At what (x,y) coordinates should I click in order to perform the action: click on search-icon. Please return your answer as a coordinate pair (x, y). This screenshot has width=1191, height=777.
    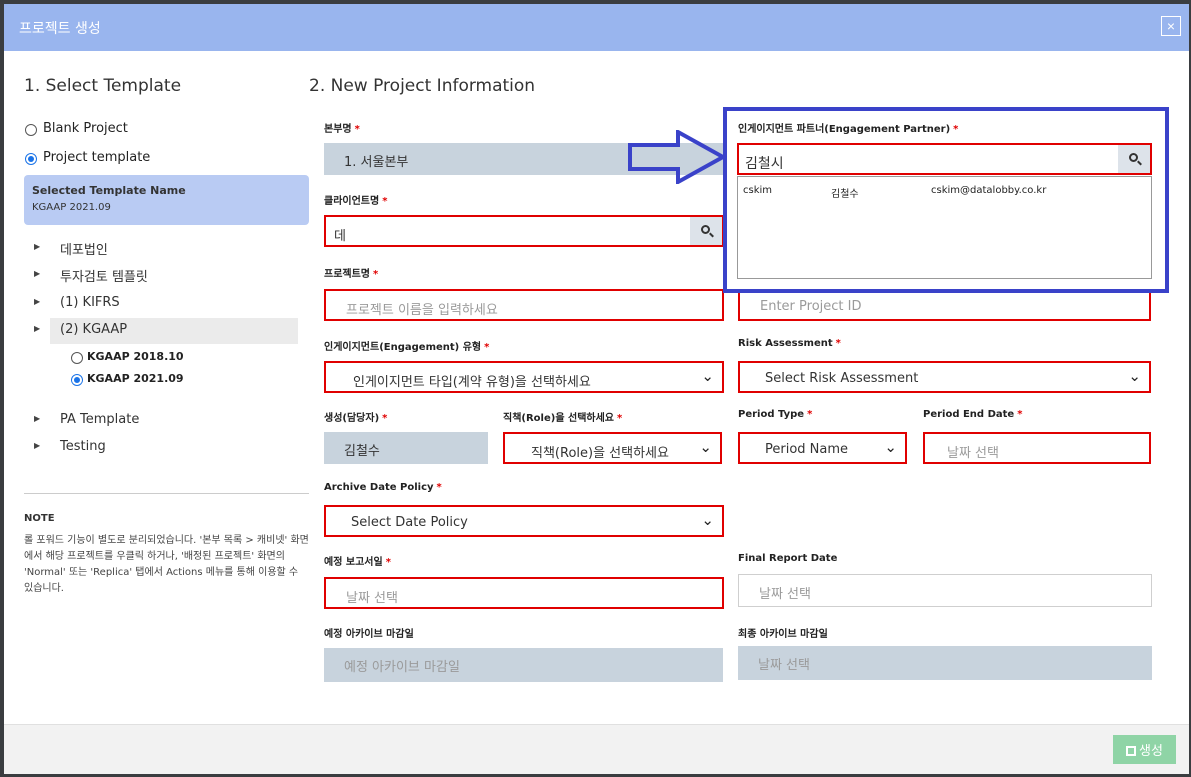
    Looking at the image, I should click on (705, 229).